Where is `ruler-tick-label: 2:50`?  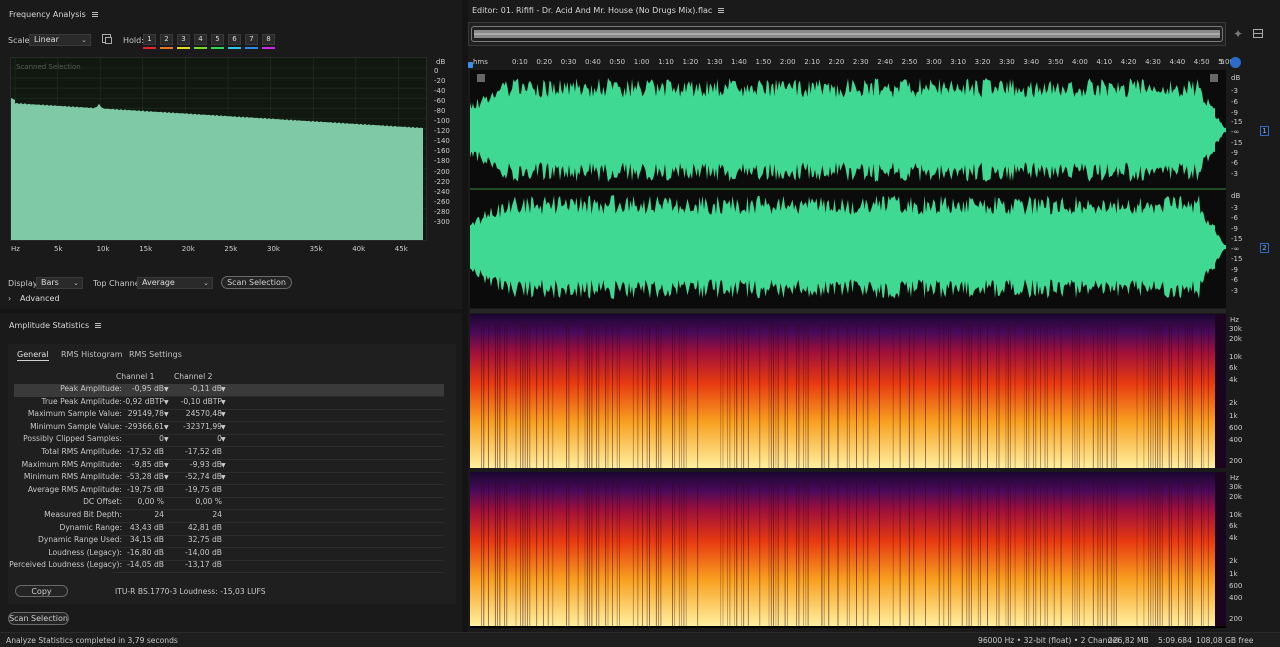
ruler-tick-label: 2:50 is located at coordinates (909, 62).